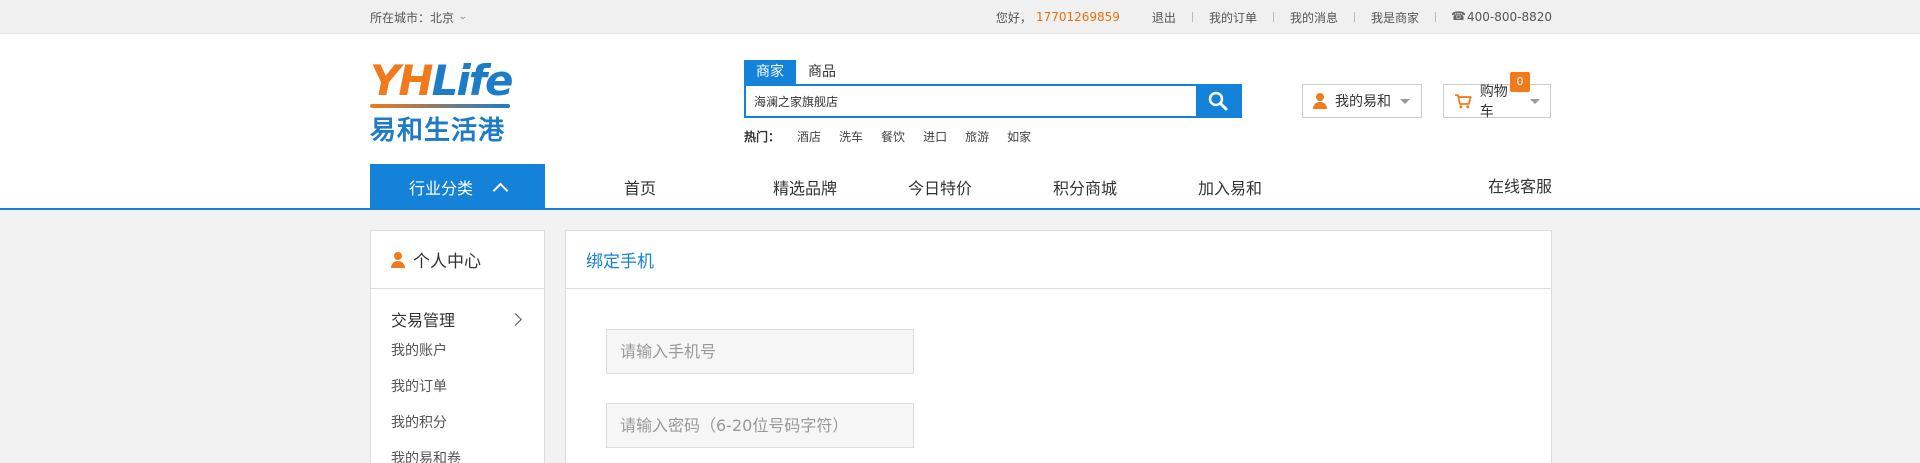  I want to click on category-label: 行业分类, so click(440, 188).